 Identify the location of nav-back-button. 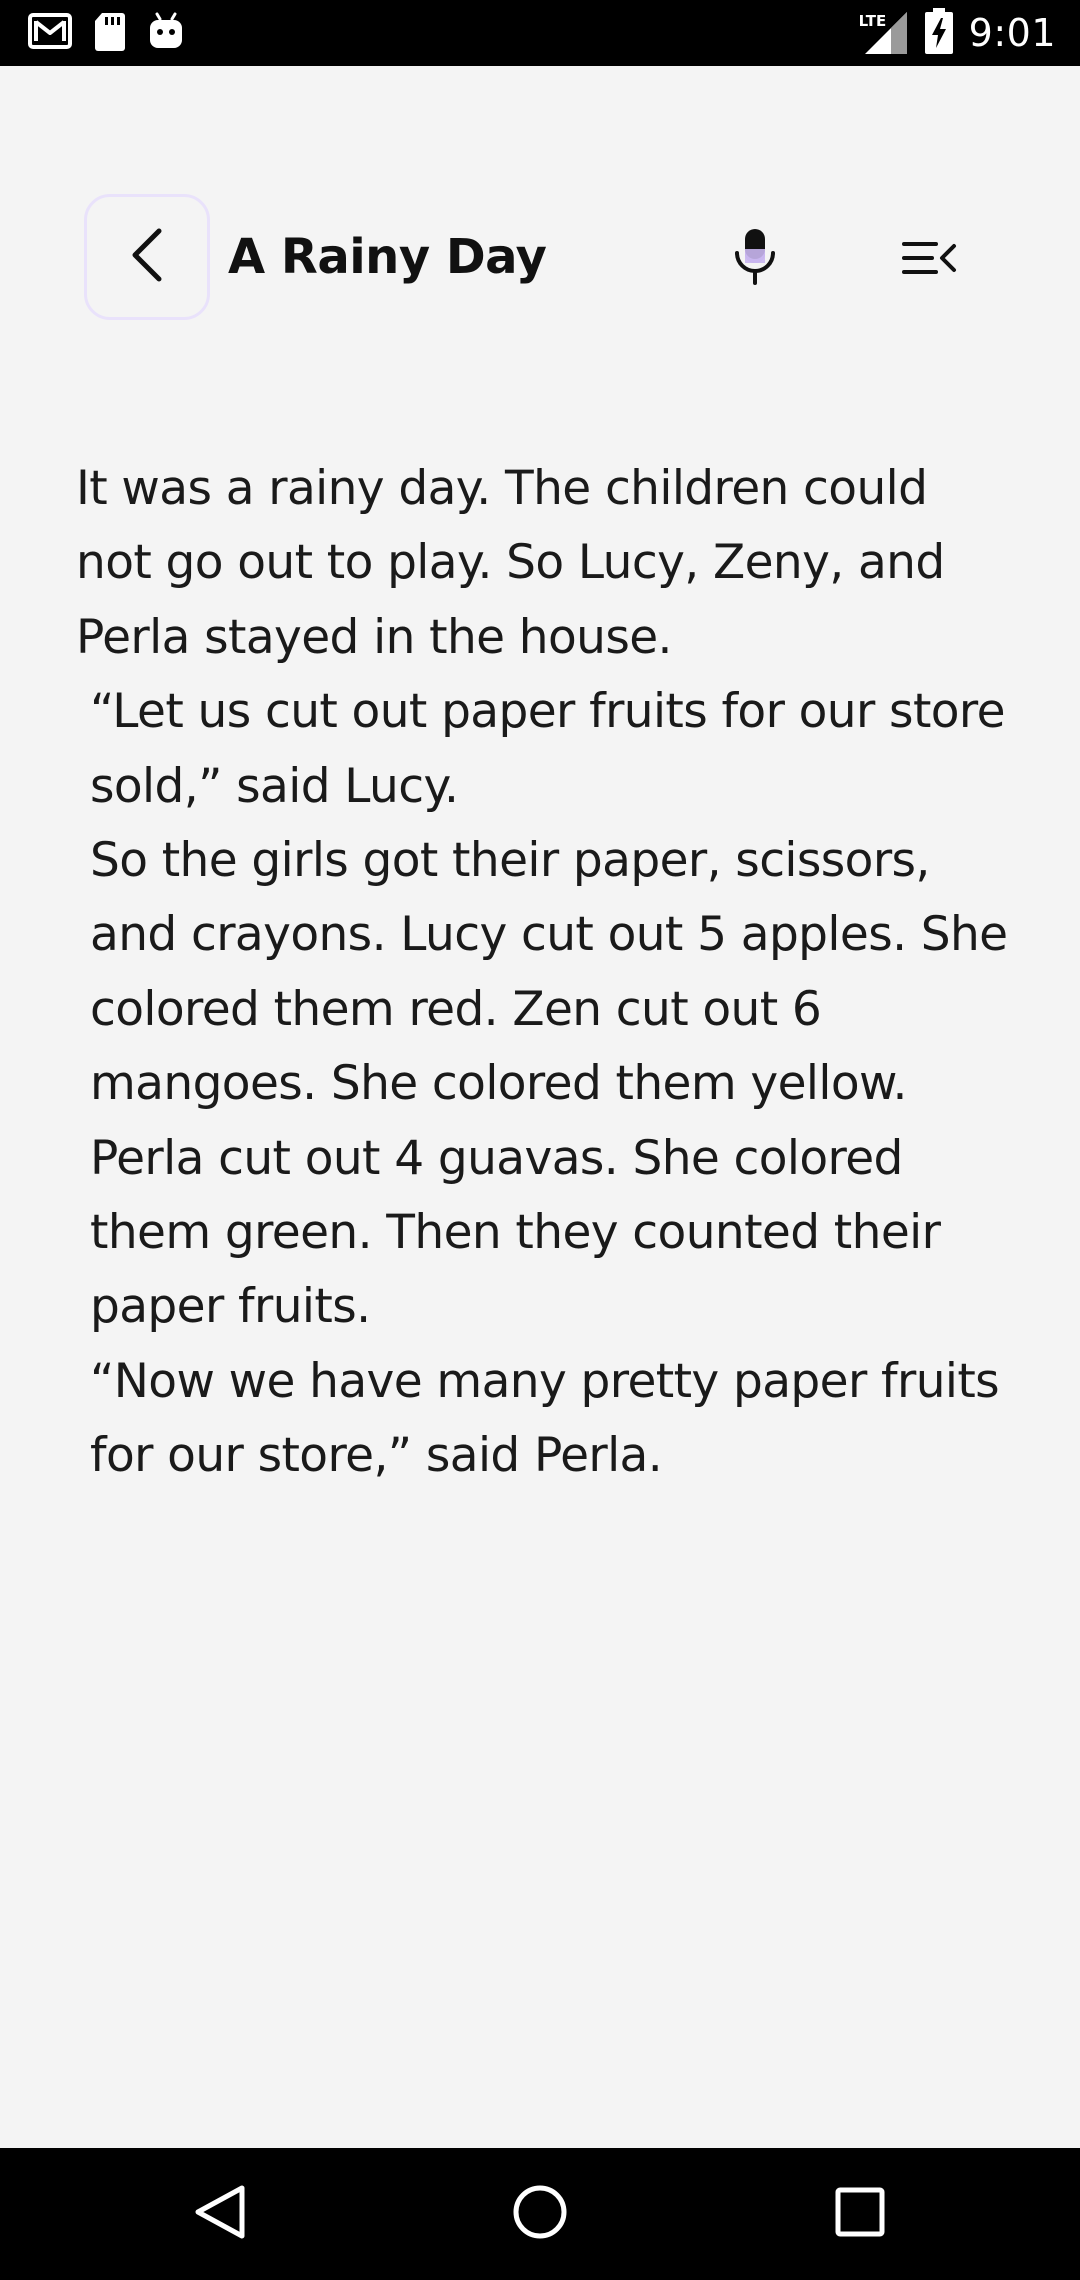
(220, 2214).